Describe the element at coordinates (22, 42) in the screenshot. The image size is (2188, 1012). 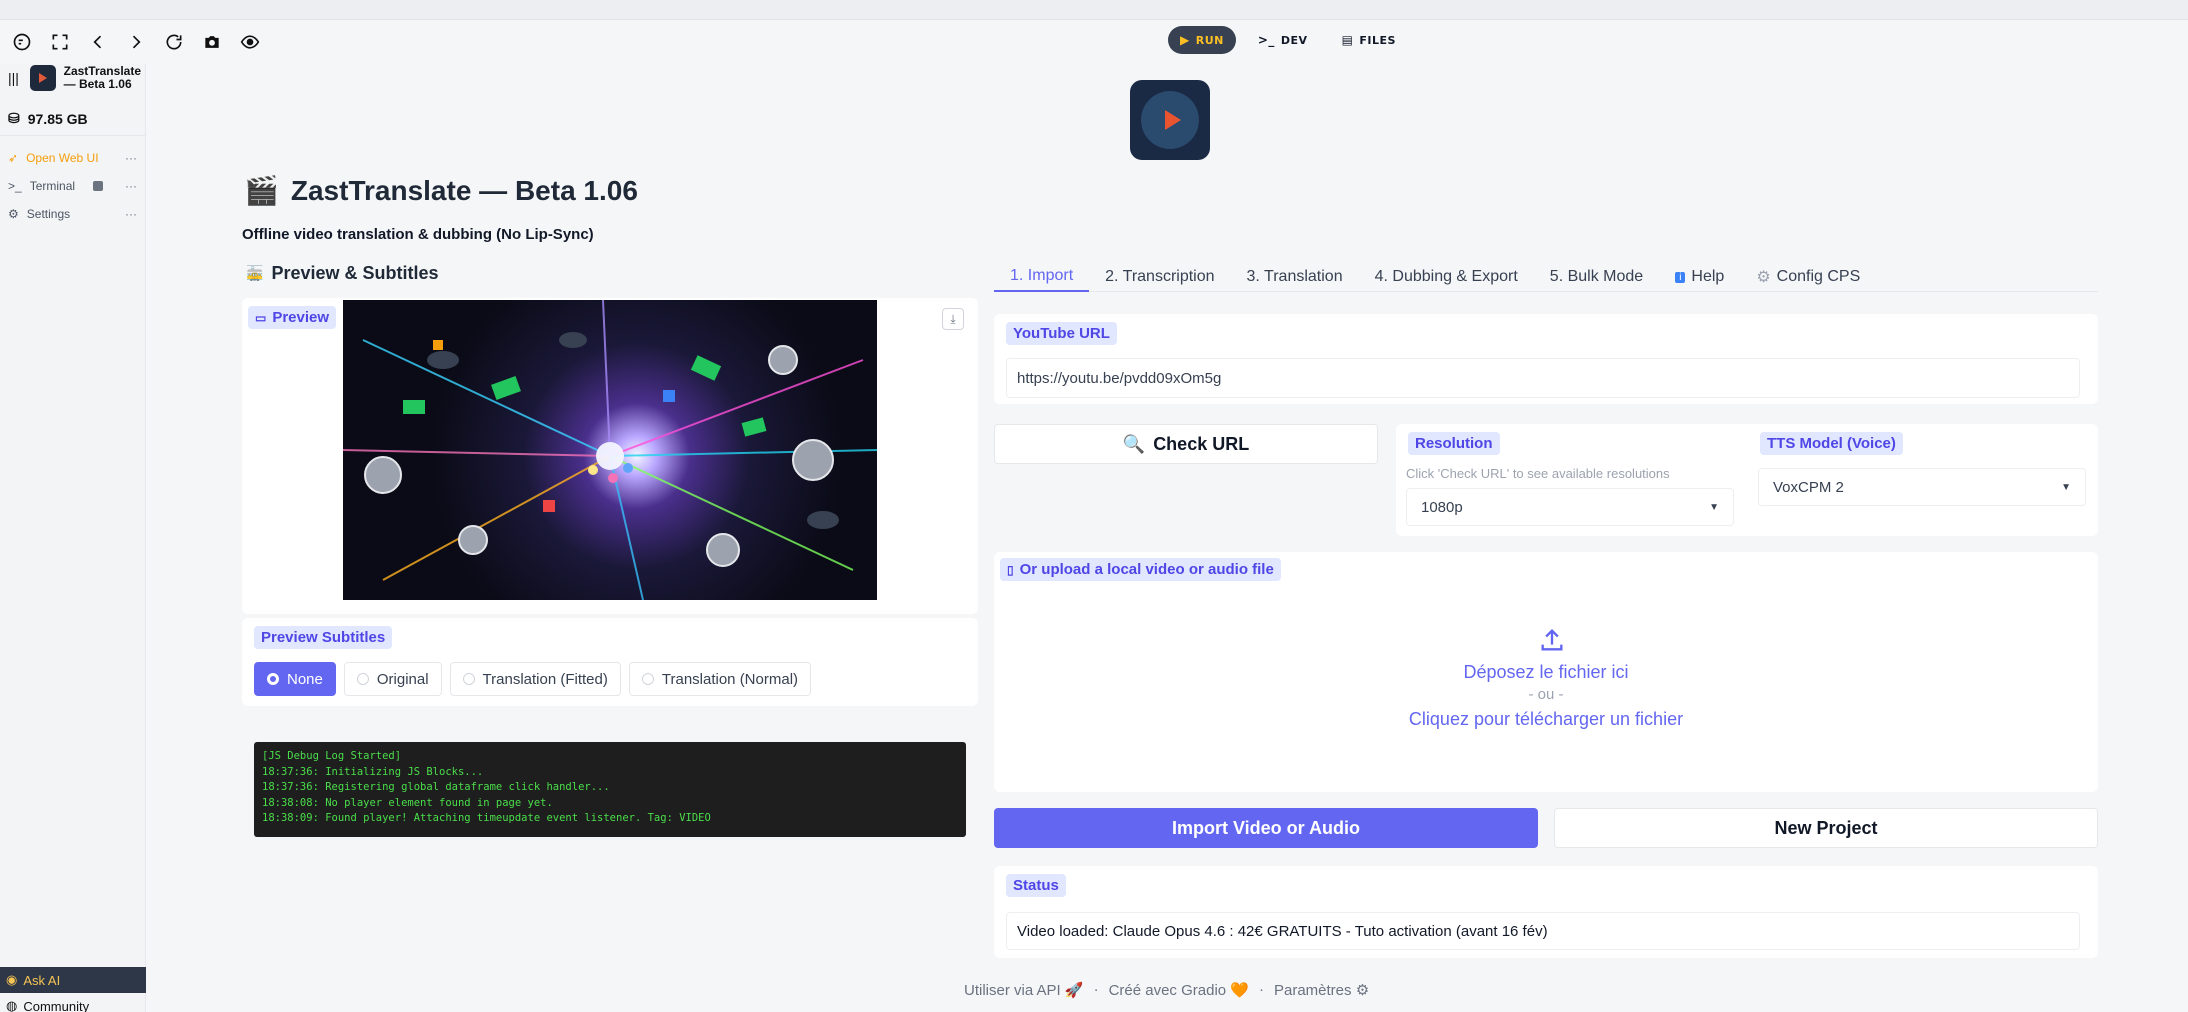
I see `app-menu-icon` at that location.